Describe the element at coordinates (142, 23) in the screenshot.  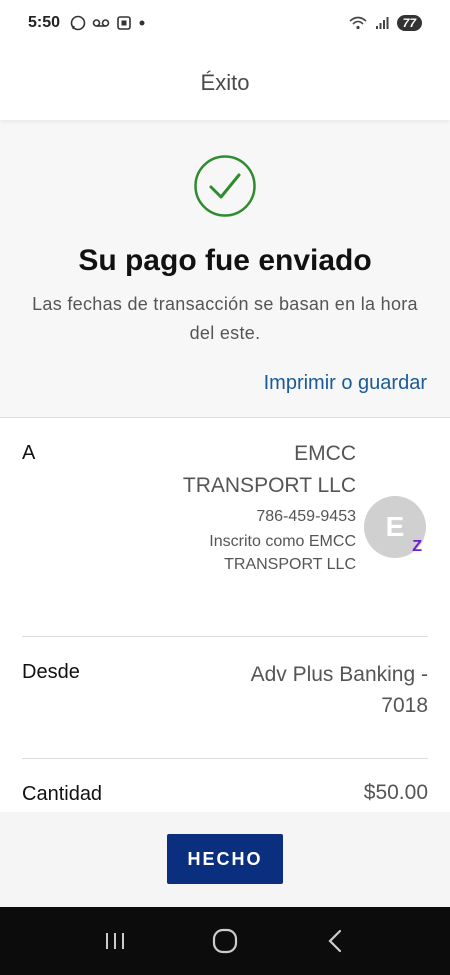
I see `dot-icon` at that location.